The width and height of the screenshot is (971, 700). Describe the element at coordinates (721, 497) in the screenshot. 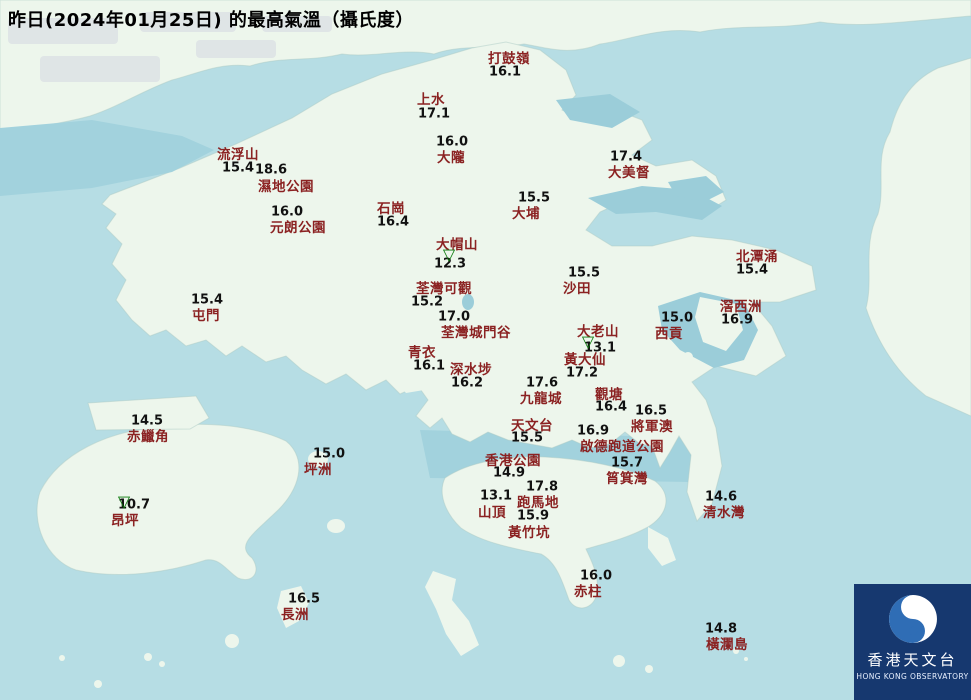

I see `station-temperature: 14.6` at that location.